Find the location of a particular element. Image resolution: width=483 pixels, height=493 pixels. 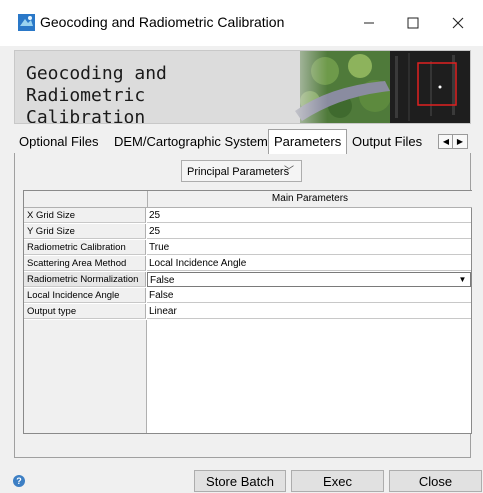

help-icon: ? is located at coordinates (19, 481).